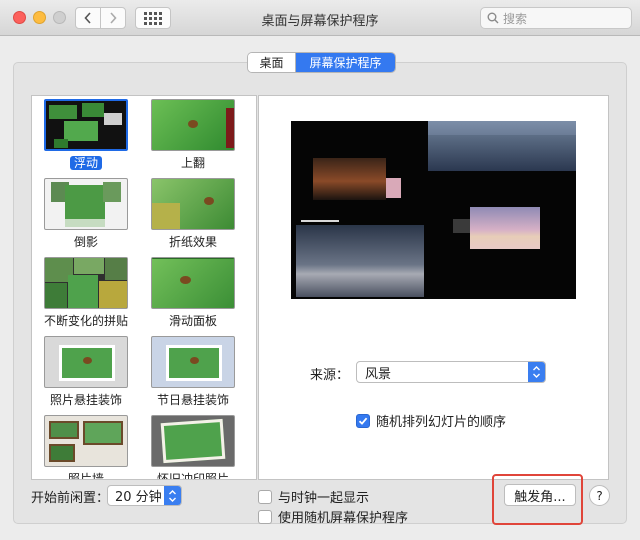 This screenshot has width=640, height=540. What do you see at coordinates (192, 163) in the screenshot?
I see `screensaver-label: 上翻` at bounding box center [192, 163].